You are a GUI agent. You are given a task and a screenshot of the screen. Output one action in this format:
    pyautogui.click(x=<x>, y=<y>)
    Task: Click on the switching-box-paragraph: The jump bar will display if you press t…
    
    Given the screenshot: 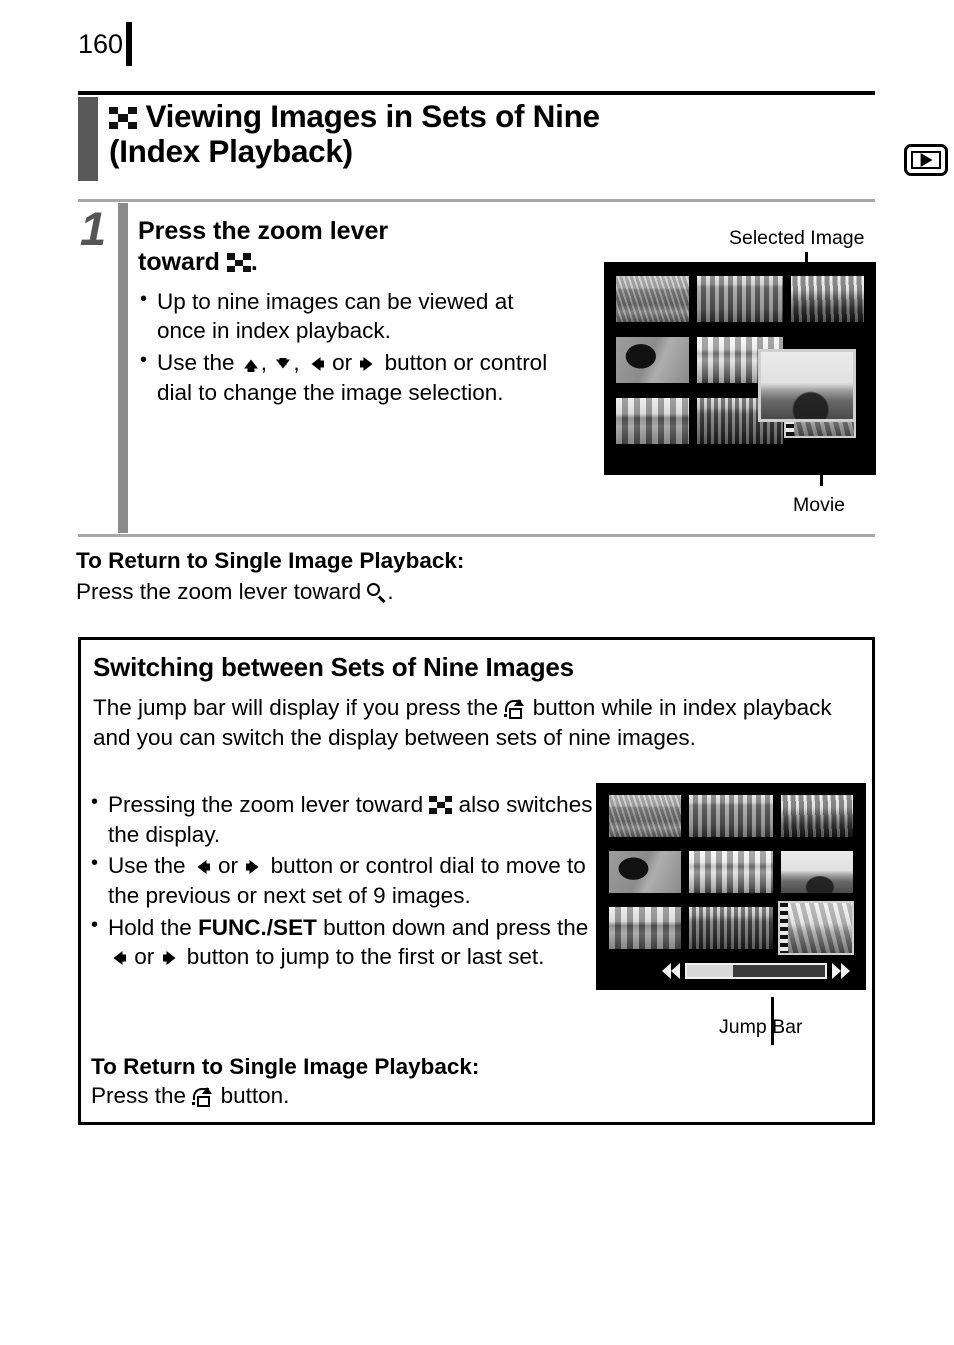 What is the action you would take?
    pyautogui.click(x=478, y=722)
    